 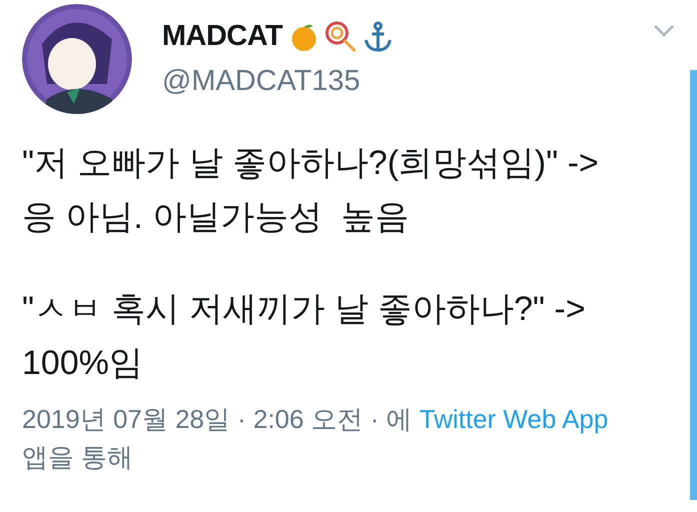 I want to click on anchor-icon, so click(x=377, y=36).